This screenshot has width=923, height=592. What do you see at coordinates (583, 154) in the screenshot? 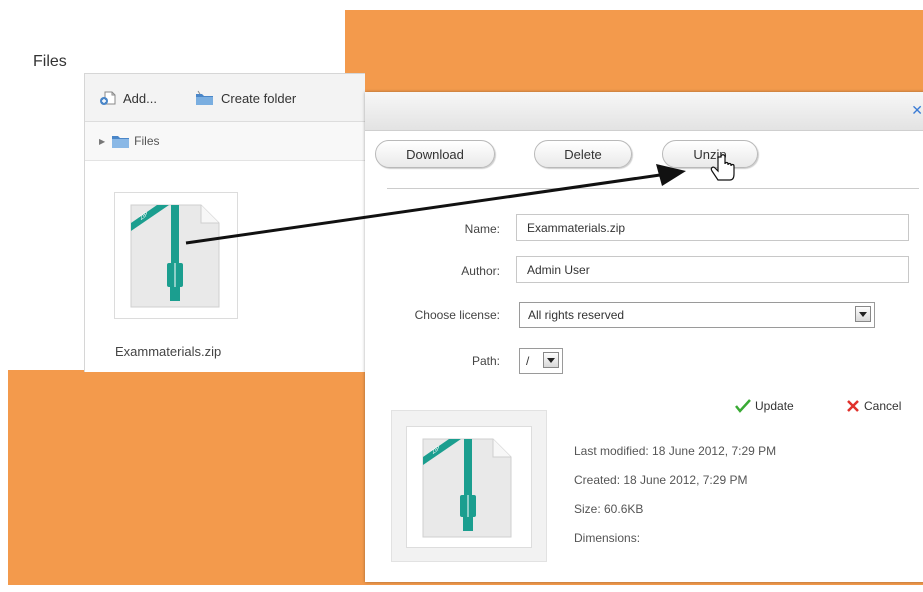
I see `delete-button: Delete` at bounding box center [583, 154].